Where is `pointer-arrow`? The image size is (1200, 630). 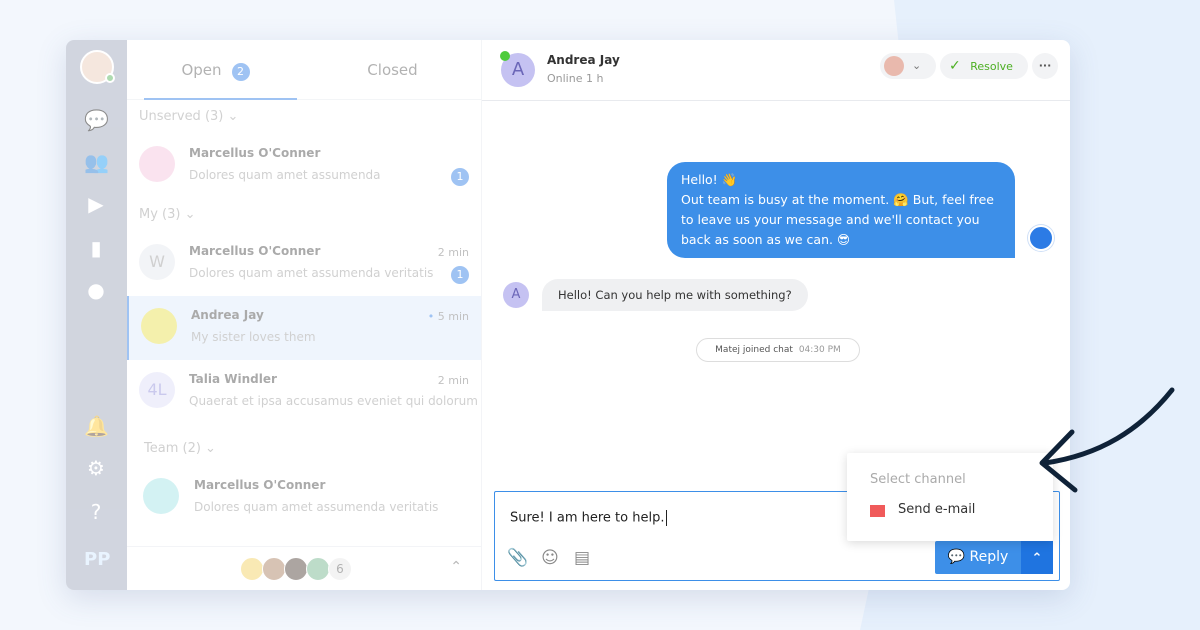 pointer-arrow is located at coordinates (1107, 440).